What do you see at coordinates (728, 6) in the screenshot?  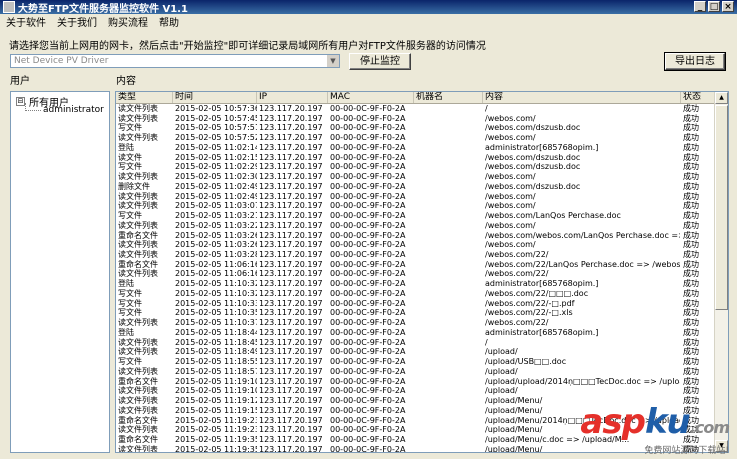 I see `close-button: ×` at bounding box center [728, 6].